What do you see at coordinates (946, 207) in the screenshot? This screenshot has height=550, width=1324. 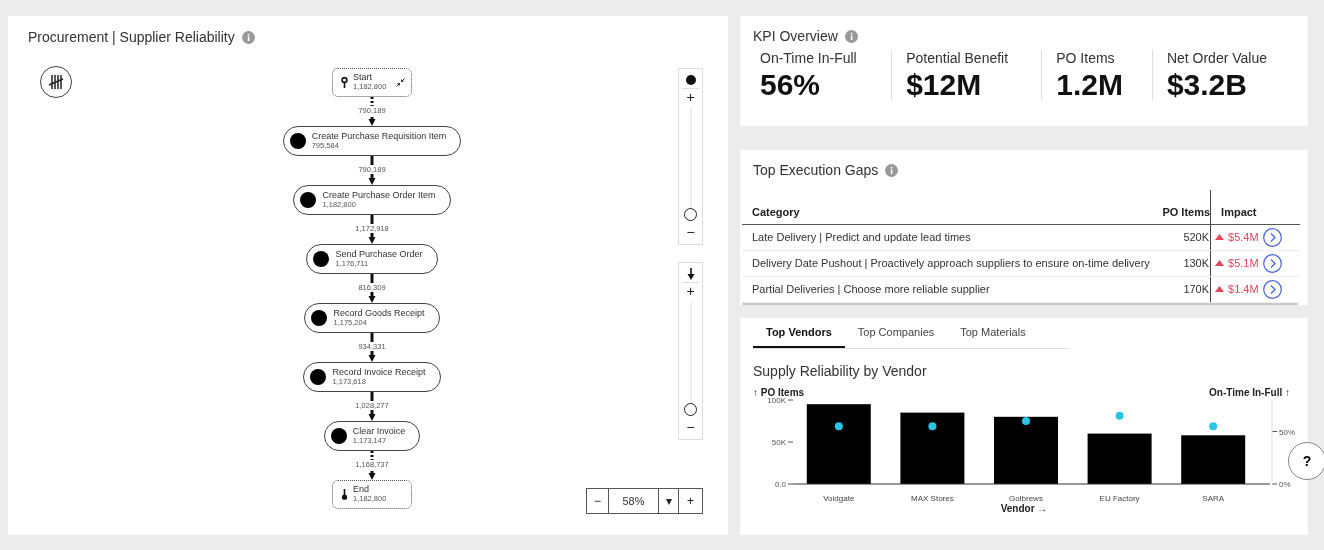 I see `column-header: Category` at bounding box center [946, 207].